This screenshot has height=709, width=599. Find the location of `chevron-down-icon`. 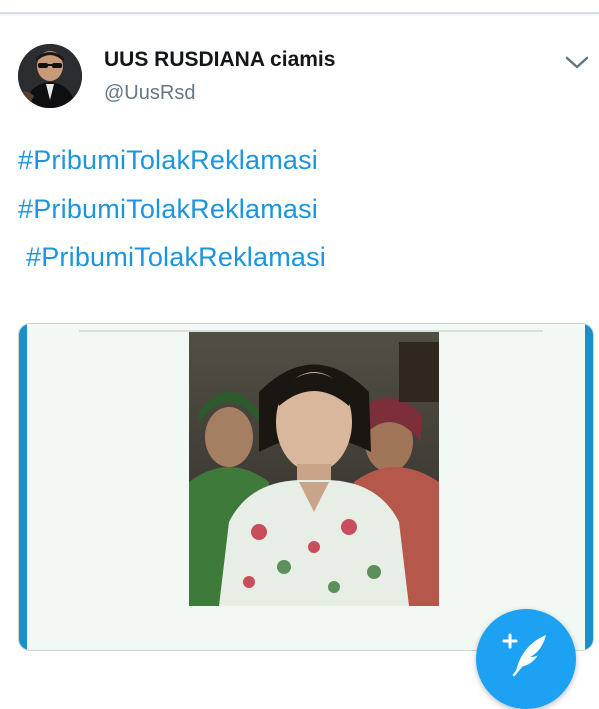

chevron-down-icon is located at coordinates (577, 62).